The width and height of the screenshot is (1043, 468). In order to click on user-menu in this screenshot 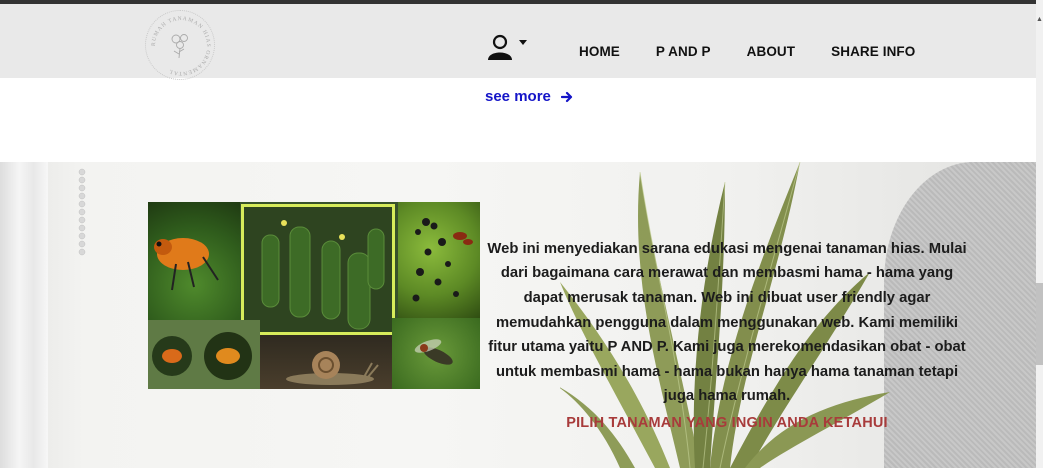, I will do `click(507, 47)`.